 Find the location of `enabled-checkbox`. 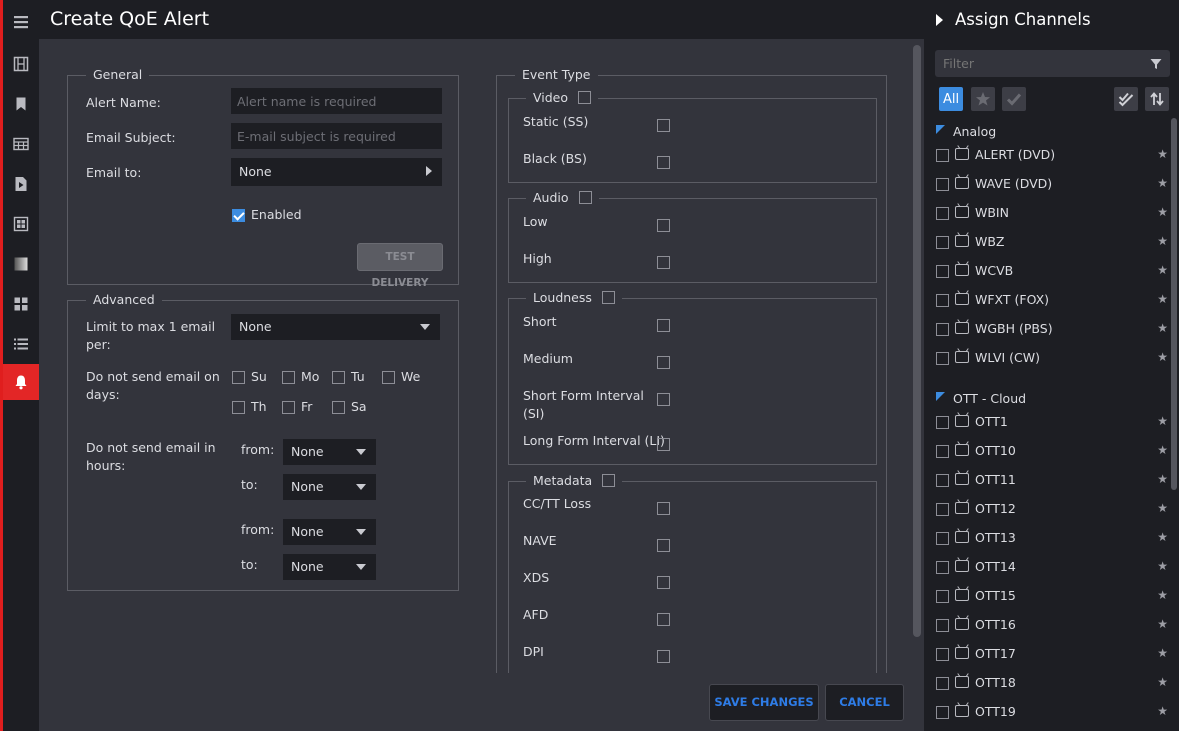

enabled-checkbox is located at coordinates (238, 215).